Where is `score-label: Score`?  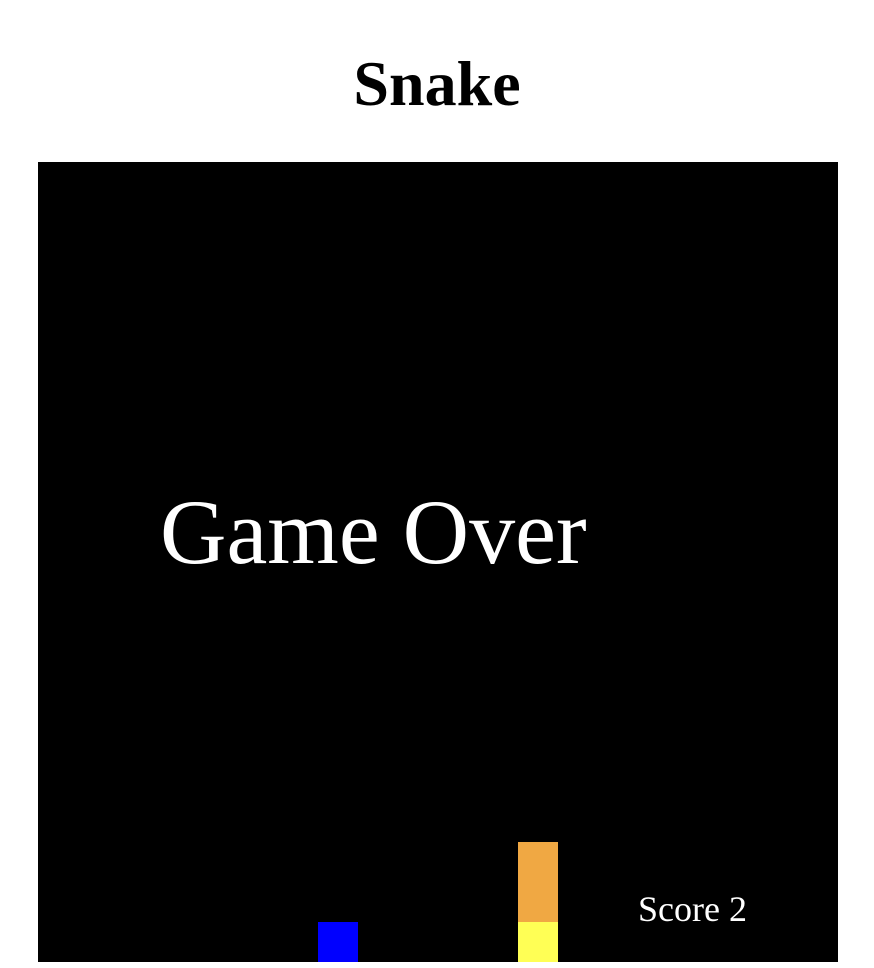 score-label: Score is located at coordinates (679, 909).